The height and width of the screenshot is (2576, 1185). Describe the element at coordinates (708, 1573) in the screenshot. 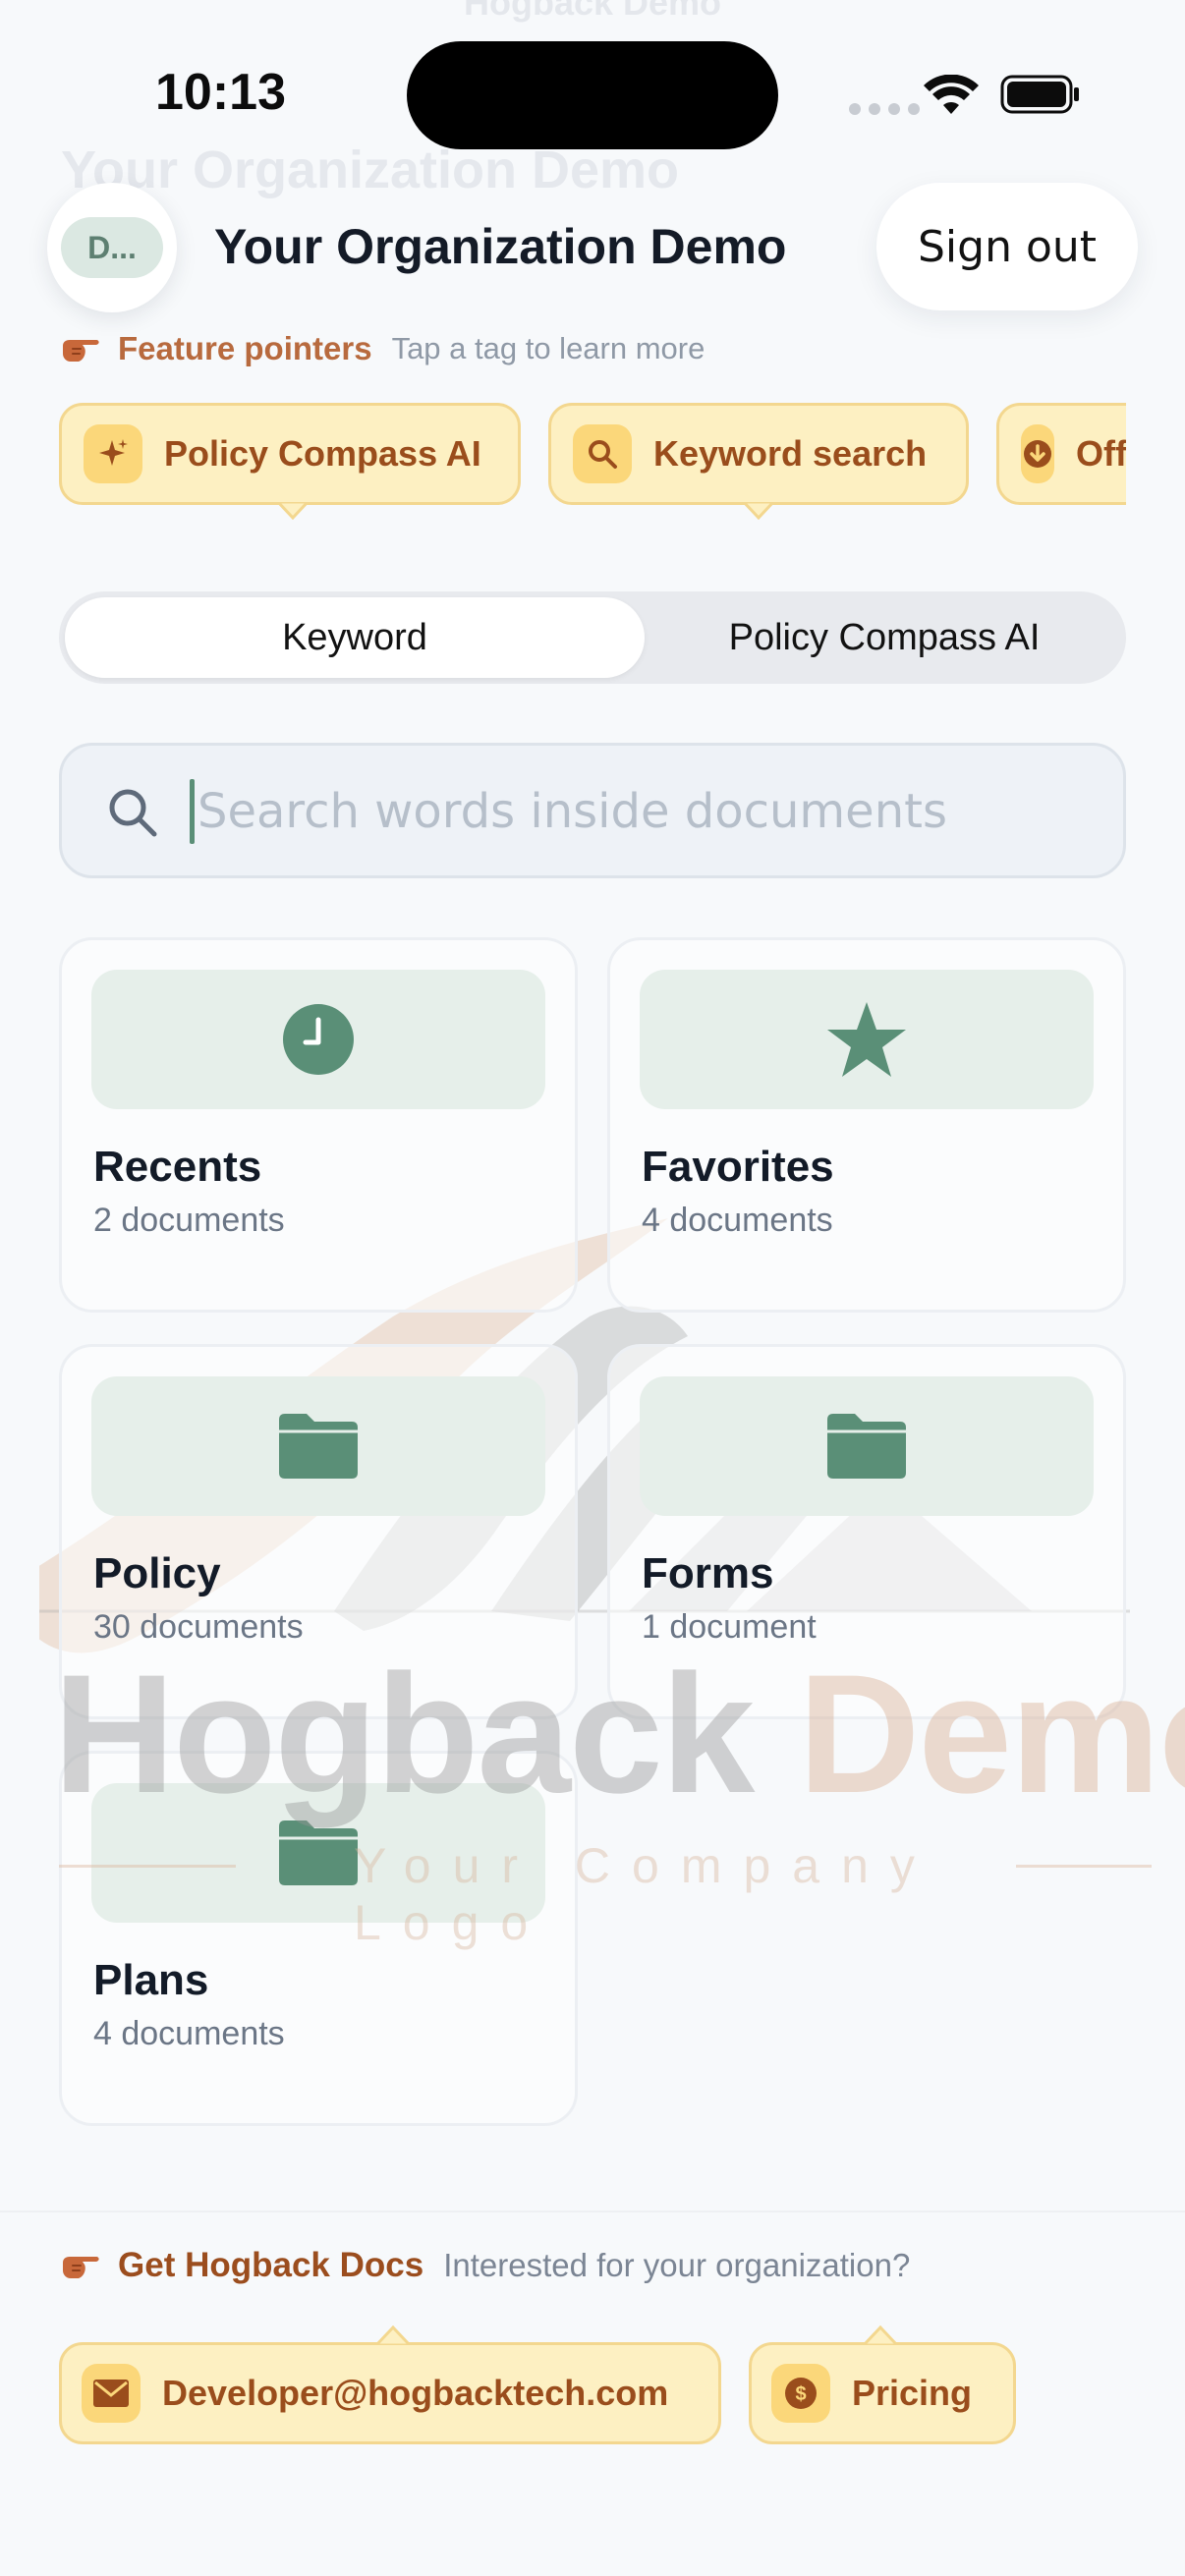

I see `card-title: Forms` at that location.